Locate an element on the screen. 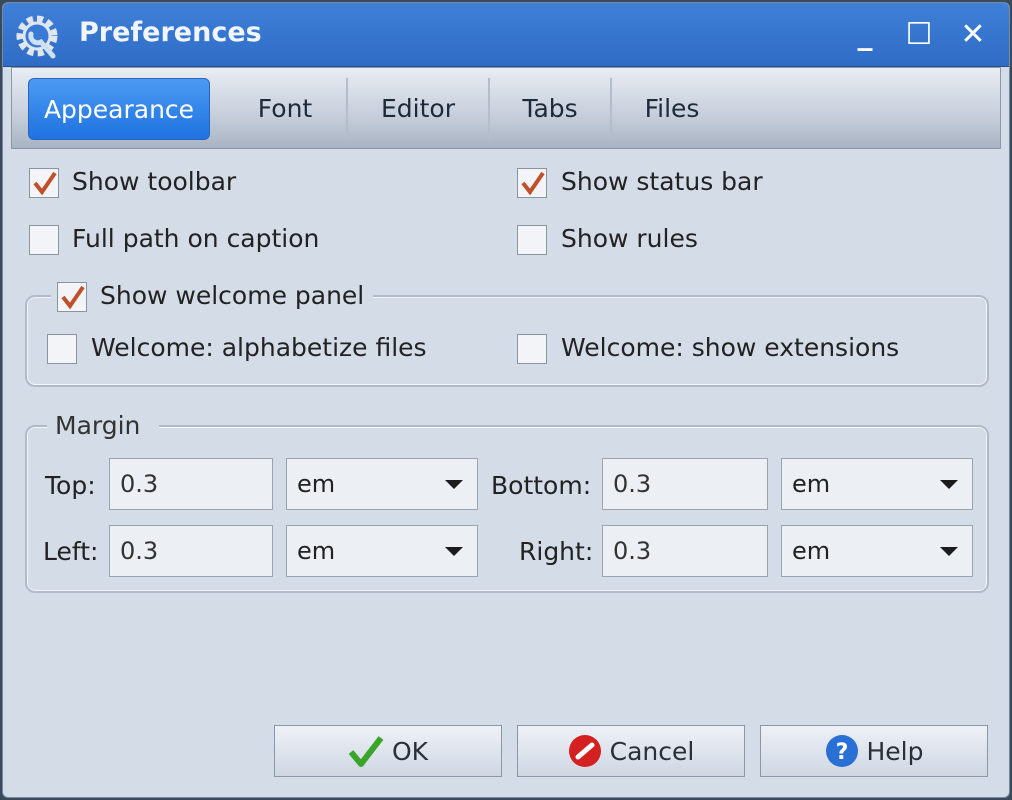 The image size is (1012, 800). show-welcome-panel-checkbox is located at coordinates (72, 297).